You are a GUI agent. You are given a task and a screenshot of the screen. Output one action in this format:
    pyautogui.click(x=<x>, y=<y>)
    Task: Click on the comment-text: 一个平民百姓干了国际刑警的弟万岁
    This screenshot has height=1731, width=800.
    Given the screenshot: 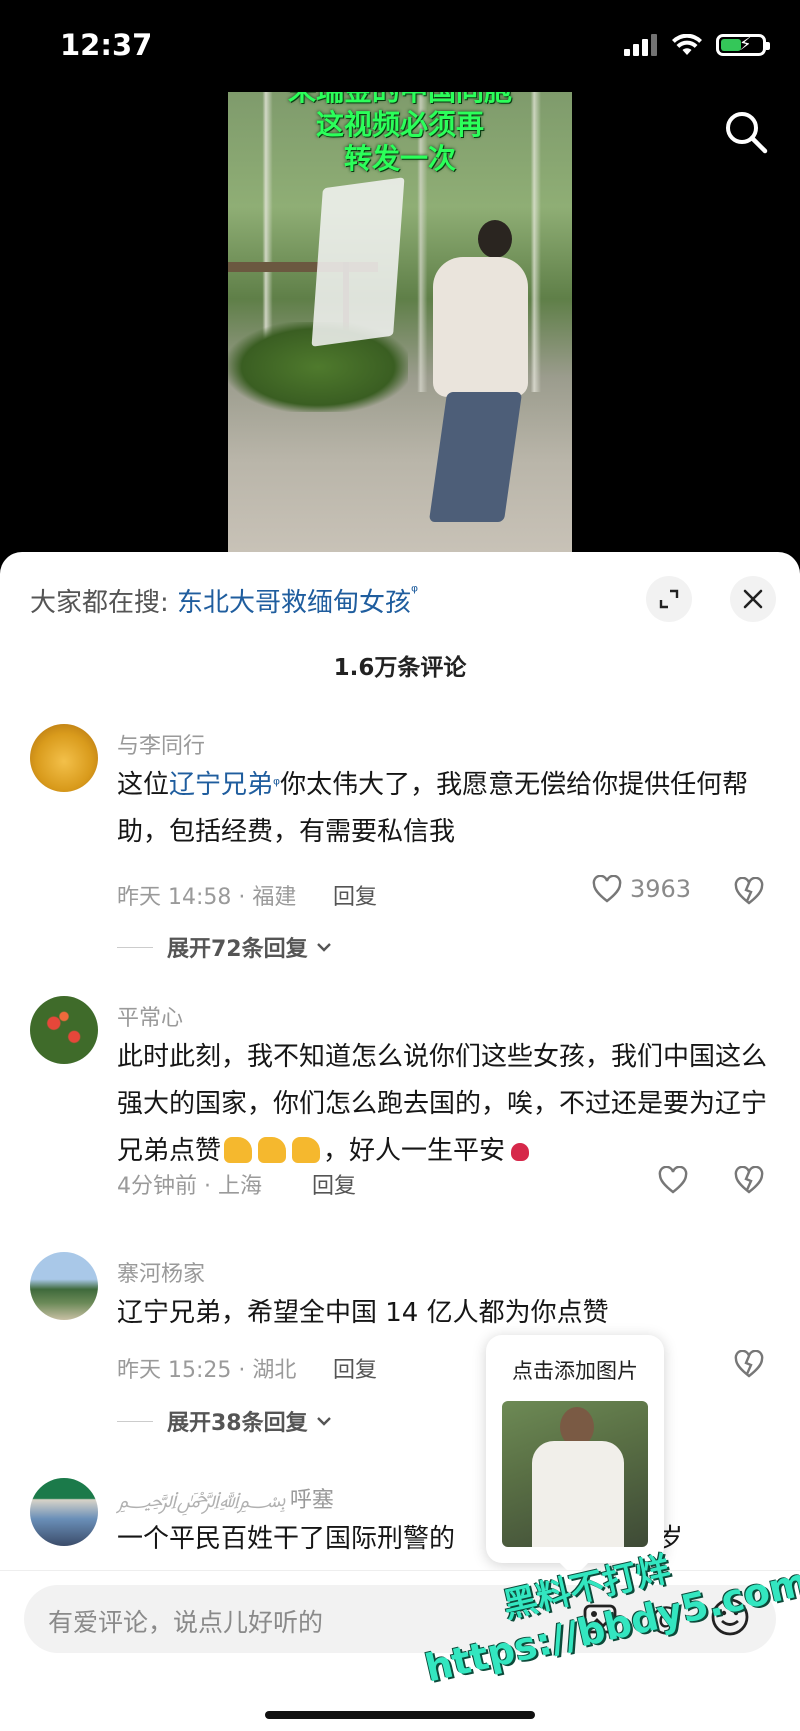 What is the action you would take?
    pyautogui.click(x=457, y=1539)
    